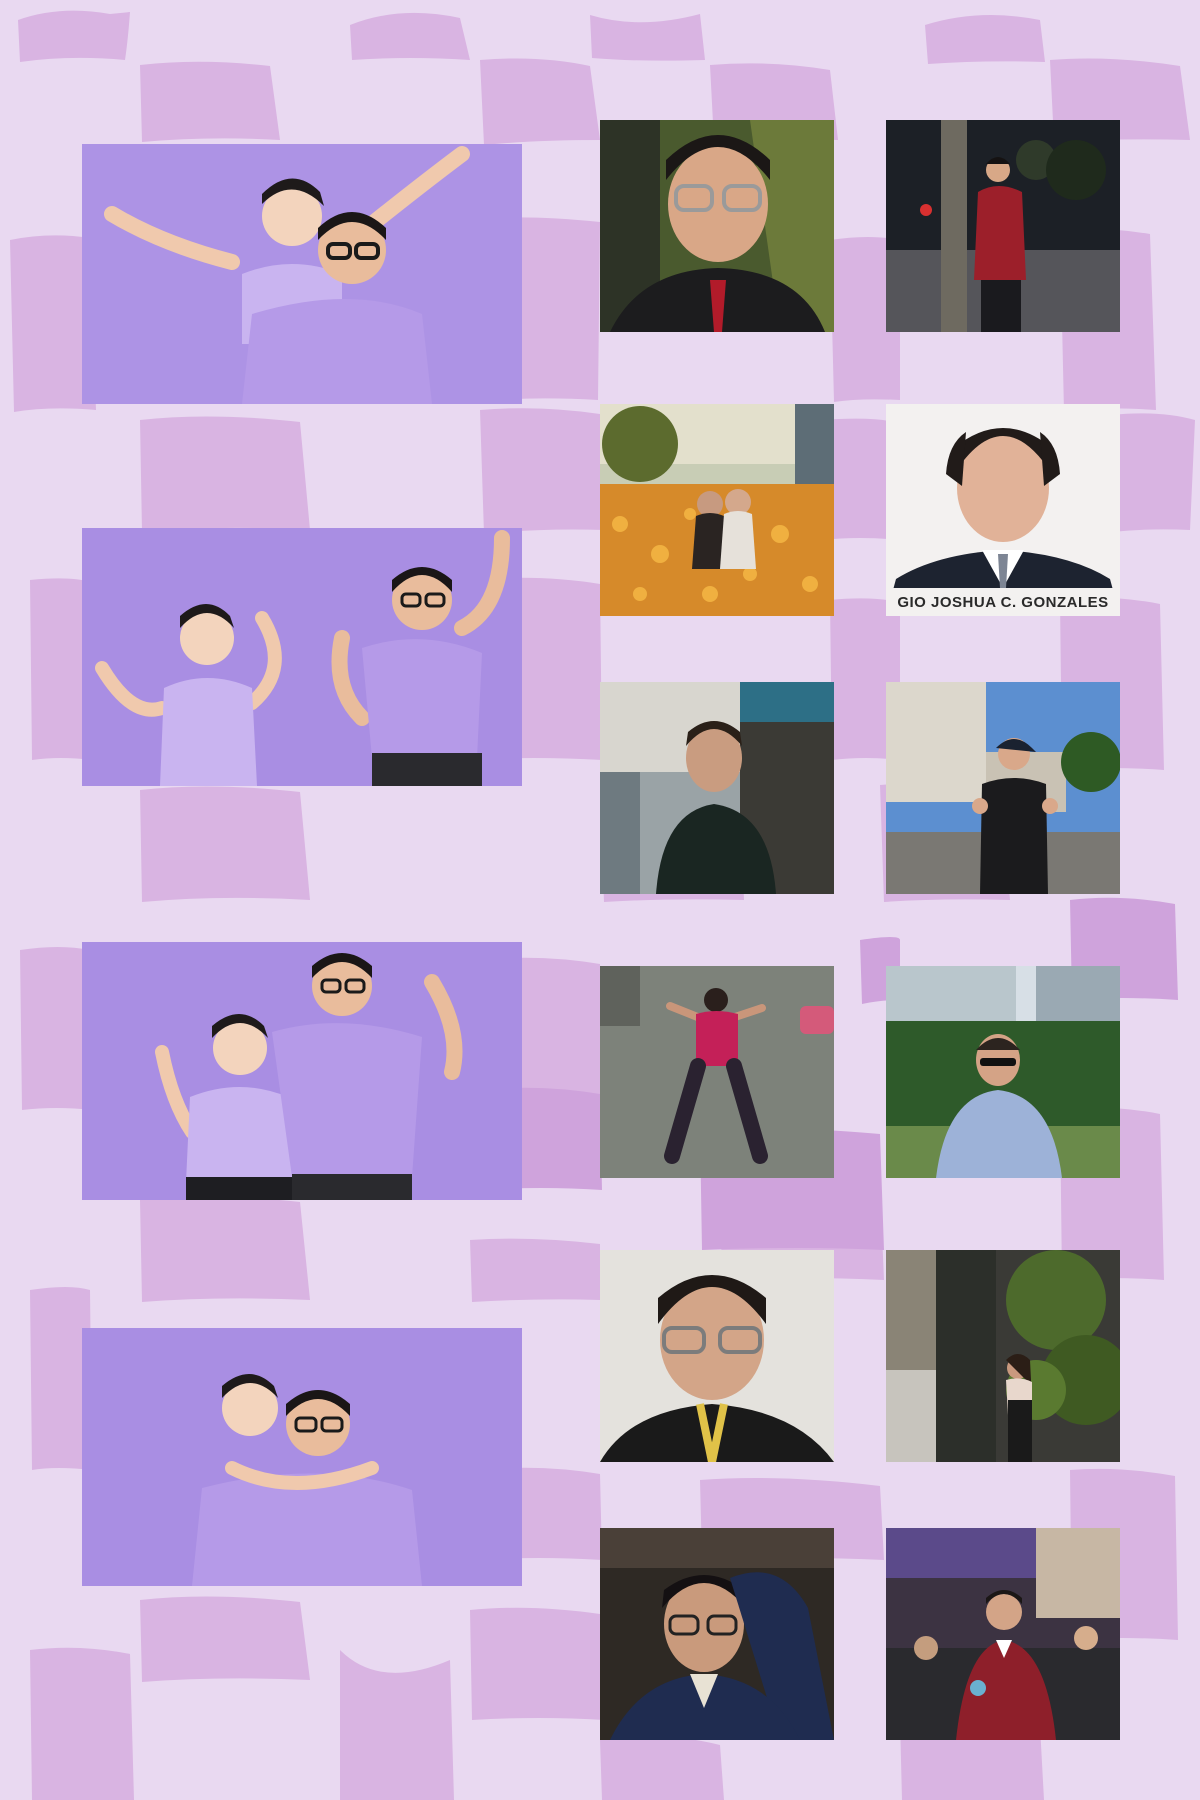 The height and width of the screenshot is (1800, 1200). Describe the element at coordinates (717, 1356) in the screenshot. I see `selfie-glasses-lanyard` at that location.